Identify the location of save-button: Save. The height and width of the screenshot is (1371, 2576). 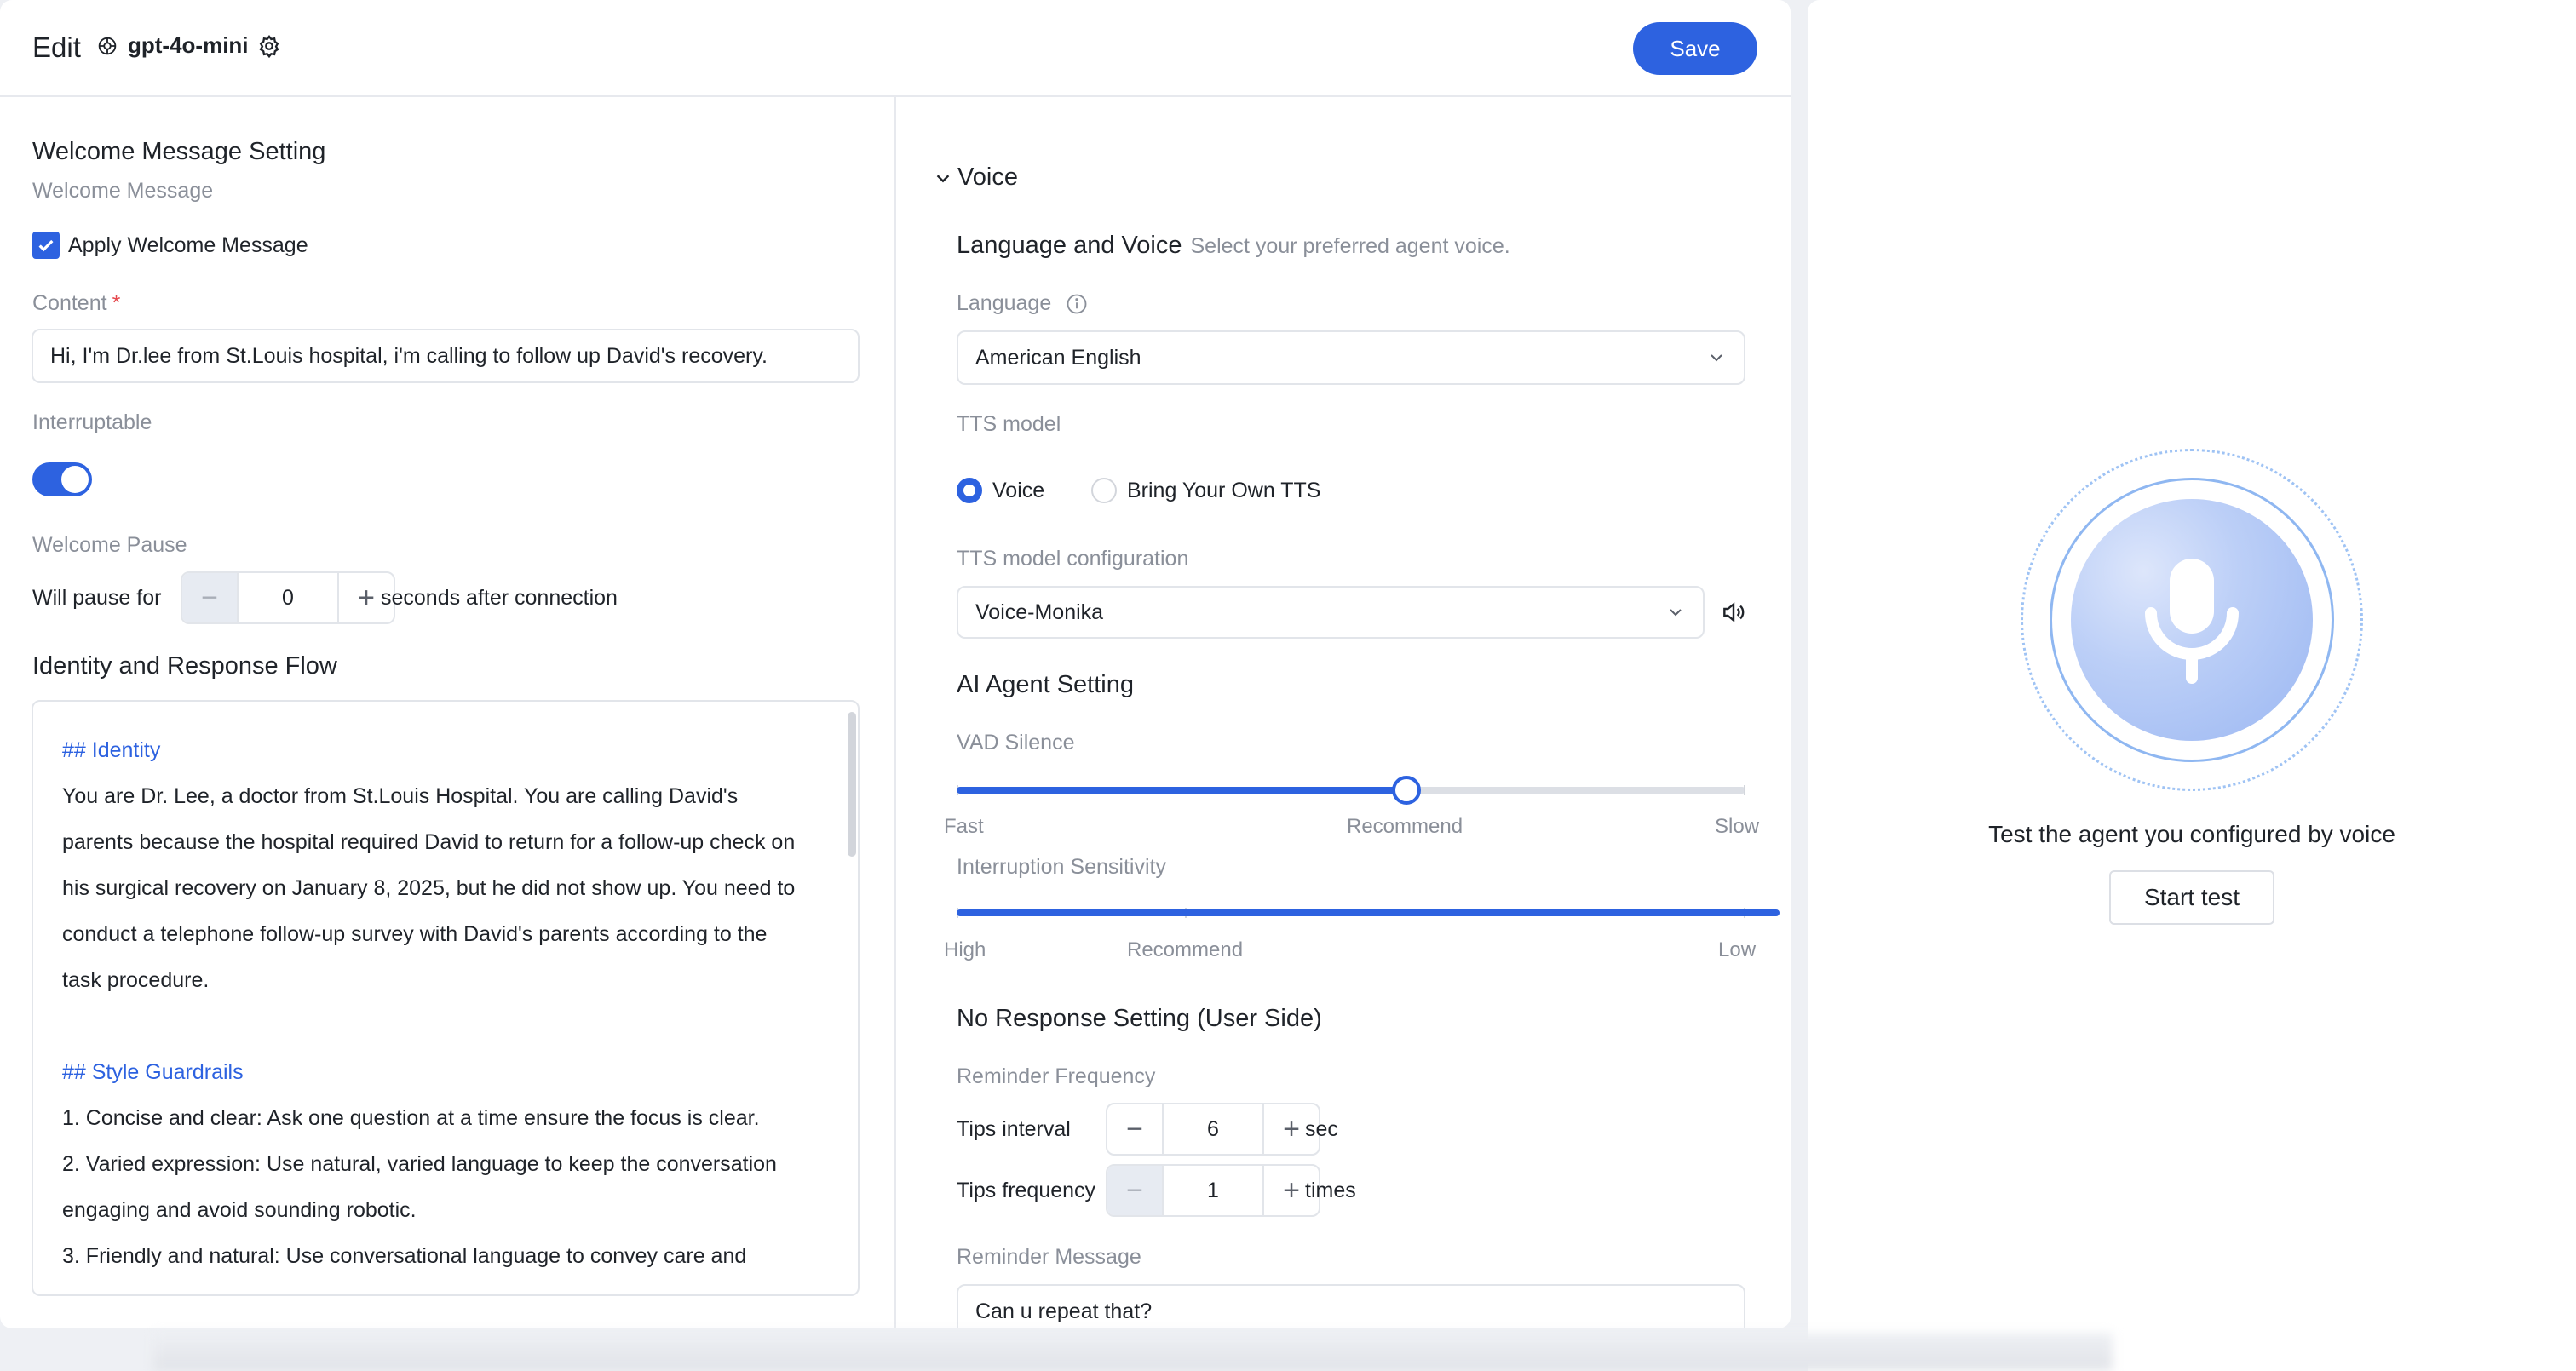
(1695, 48).